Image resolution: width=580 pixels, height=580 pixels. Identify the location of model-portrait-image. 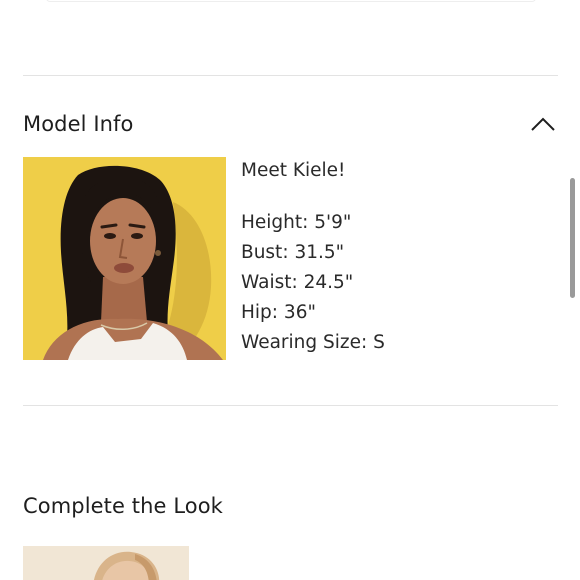
(124, 258).